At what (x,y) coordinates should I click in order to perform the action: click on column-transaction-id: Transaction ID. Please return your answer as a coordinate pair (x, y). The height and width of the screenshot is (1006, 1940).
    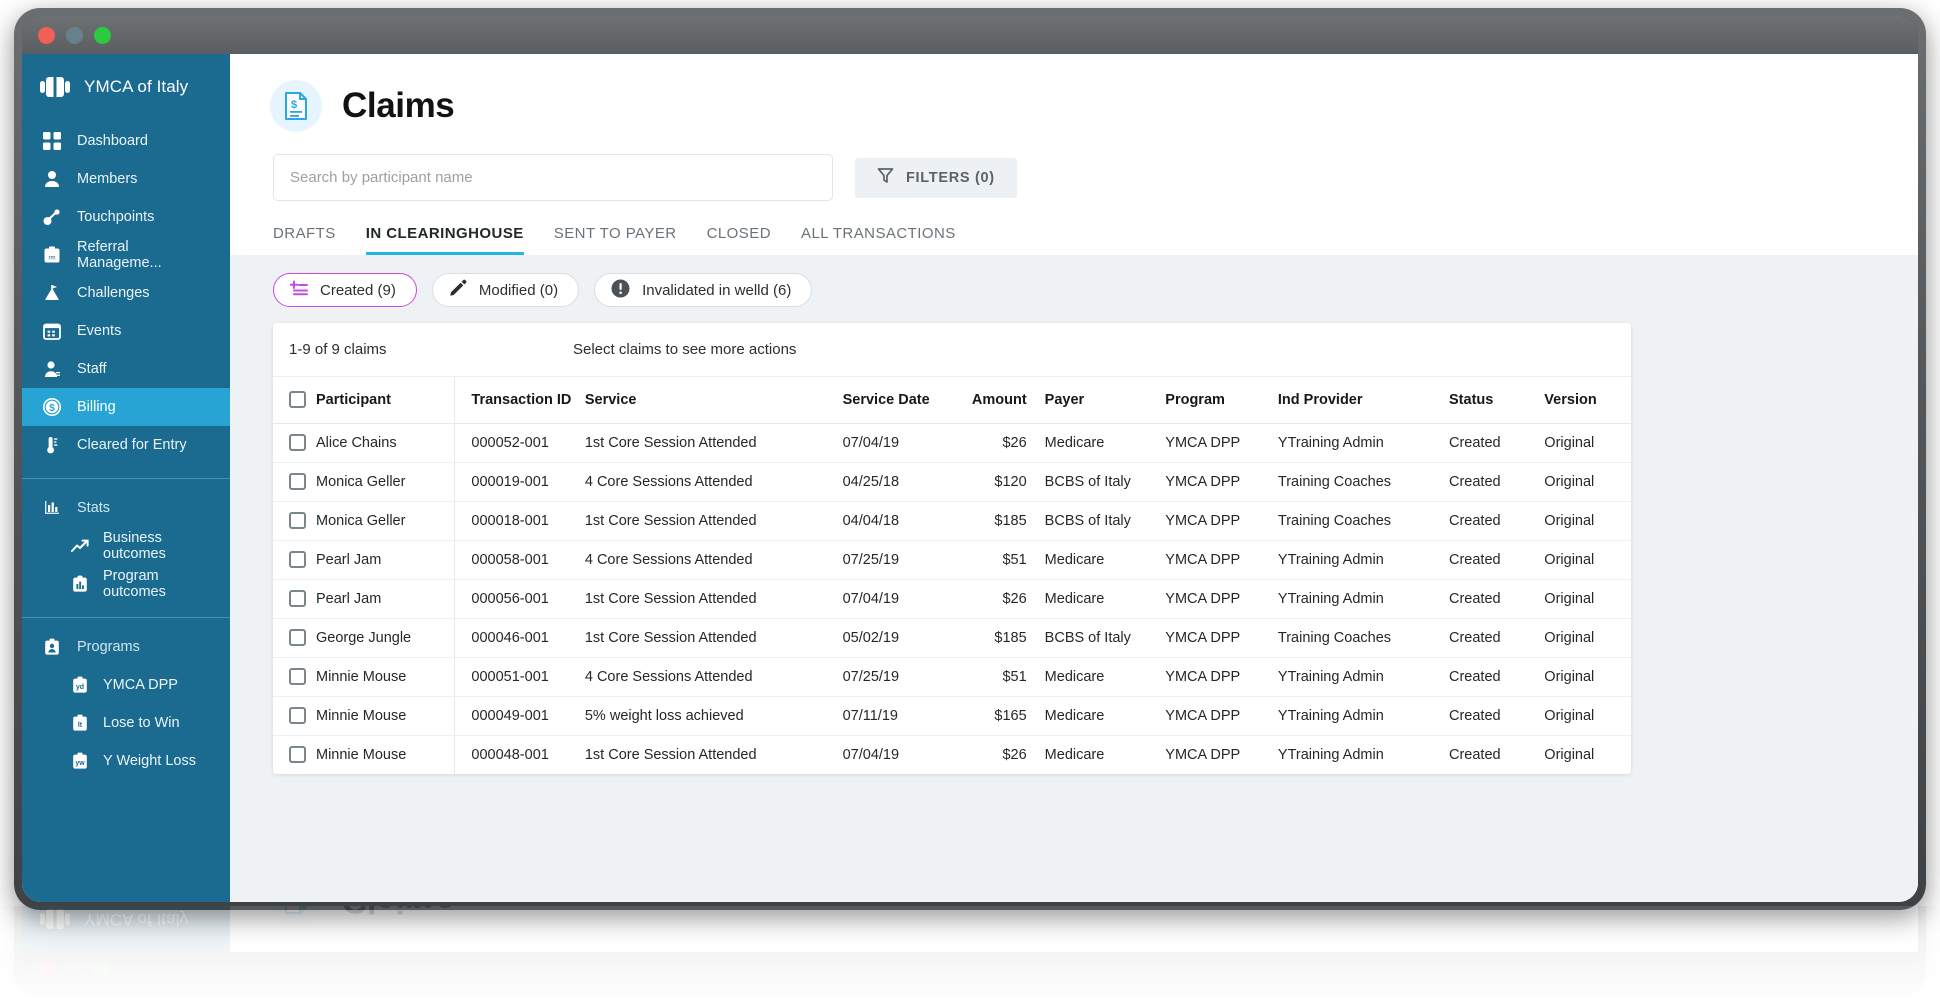
    Looking at the image, I should click on (519, 400).